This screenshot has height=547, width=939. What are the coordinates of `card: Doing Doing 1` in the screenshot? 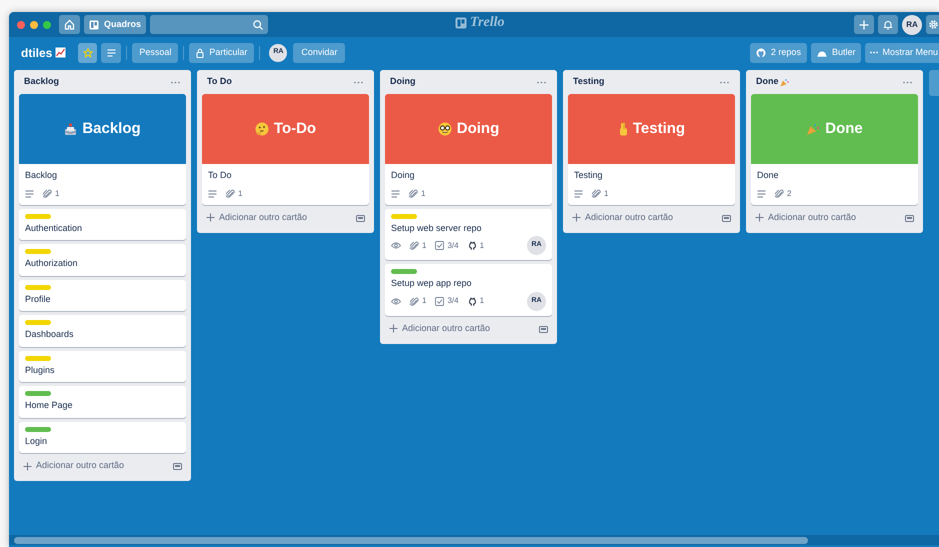 It's located at (468, 149).